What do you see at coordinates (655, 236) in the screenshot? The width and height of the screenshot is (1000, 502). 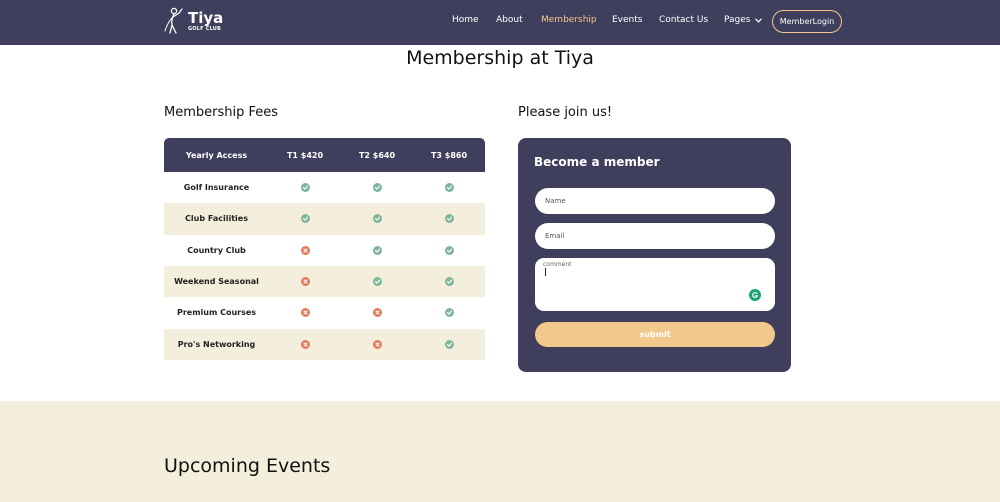 I see `email-input: Email` at bounding box center [655, 236].